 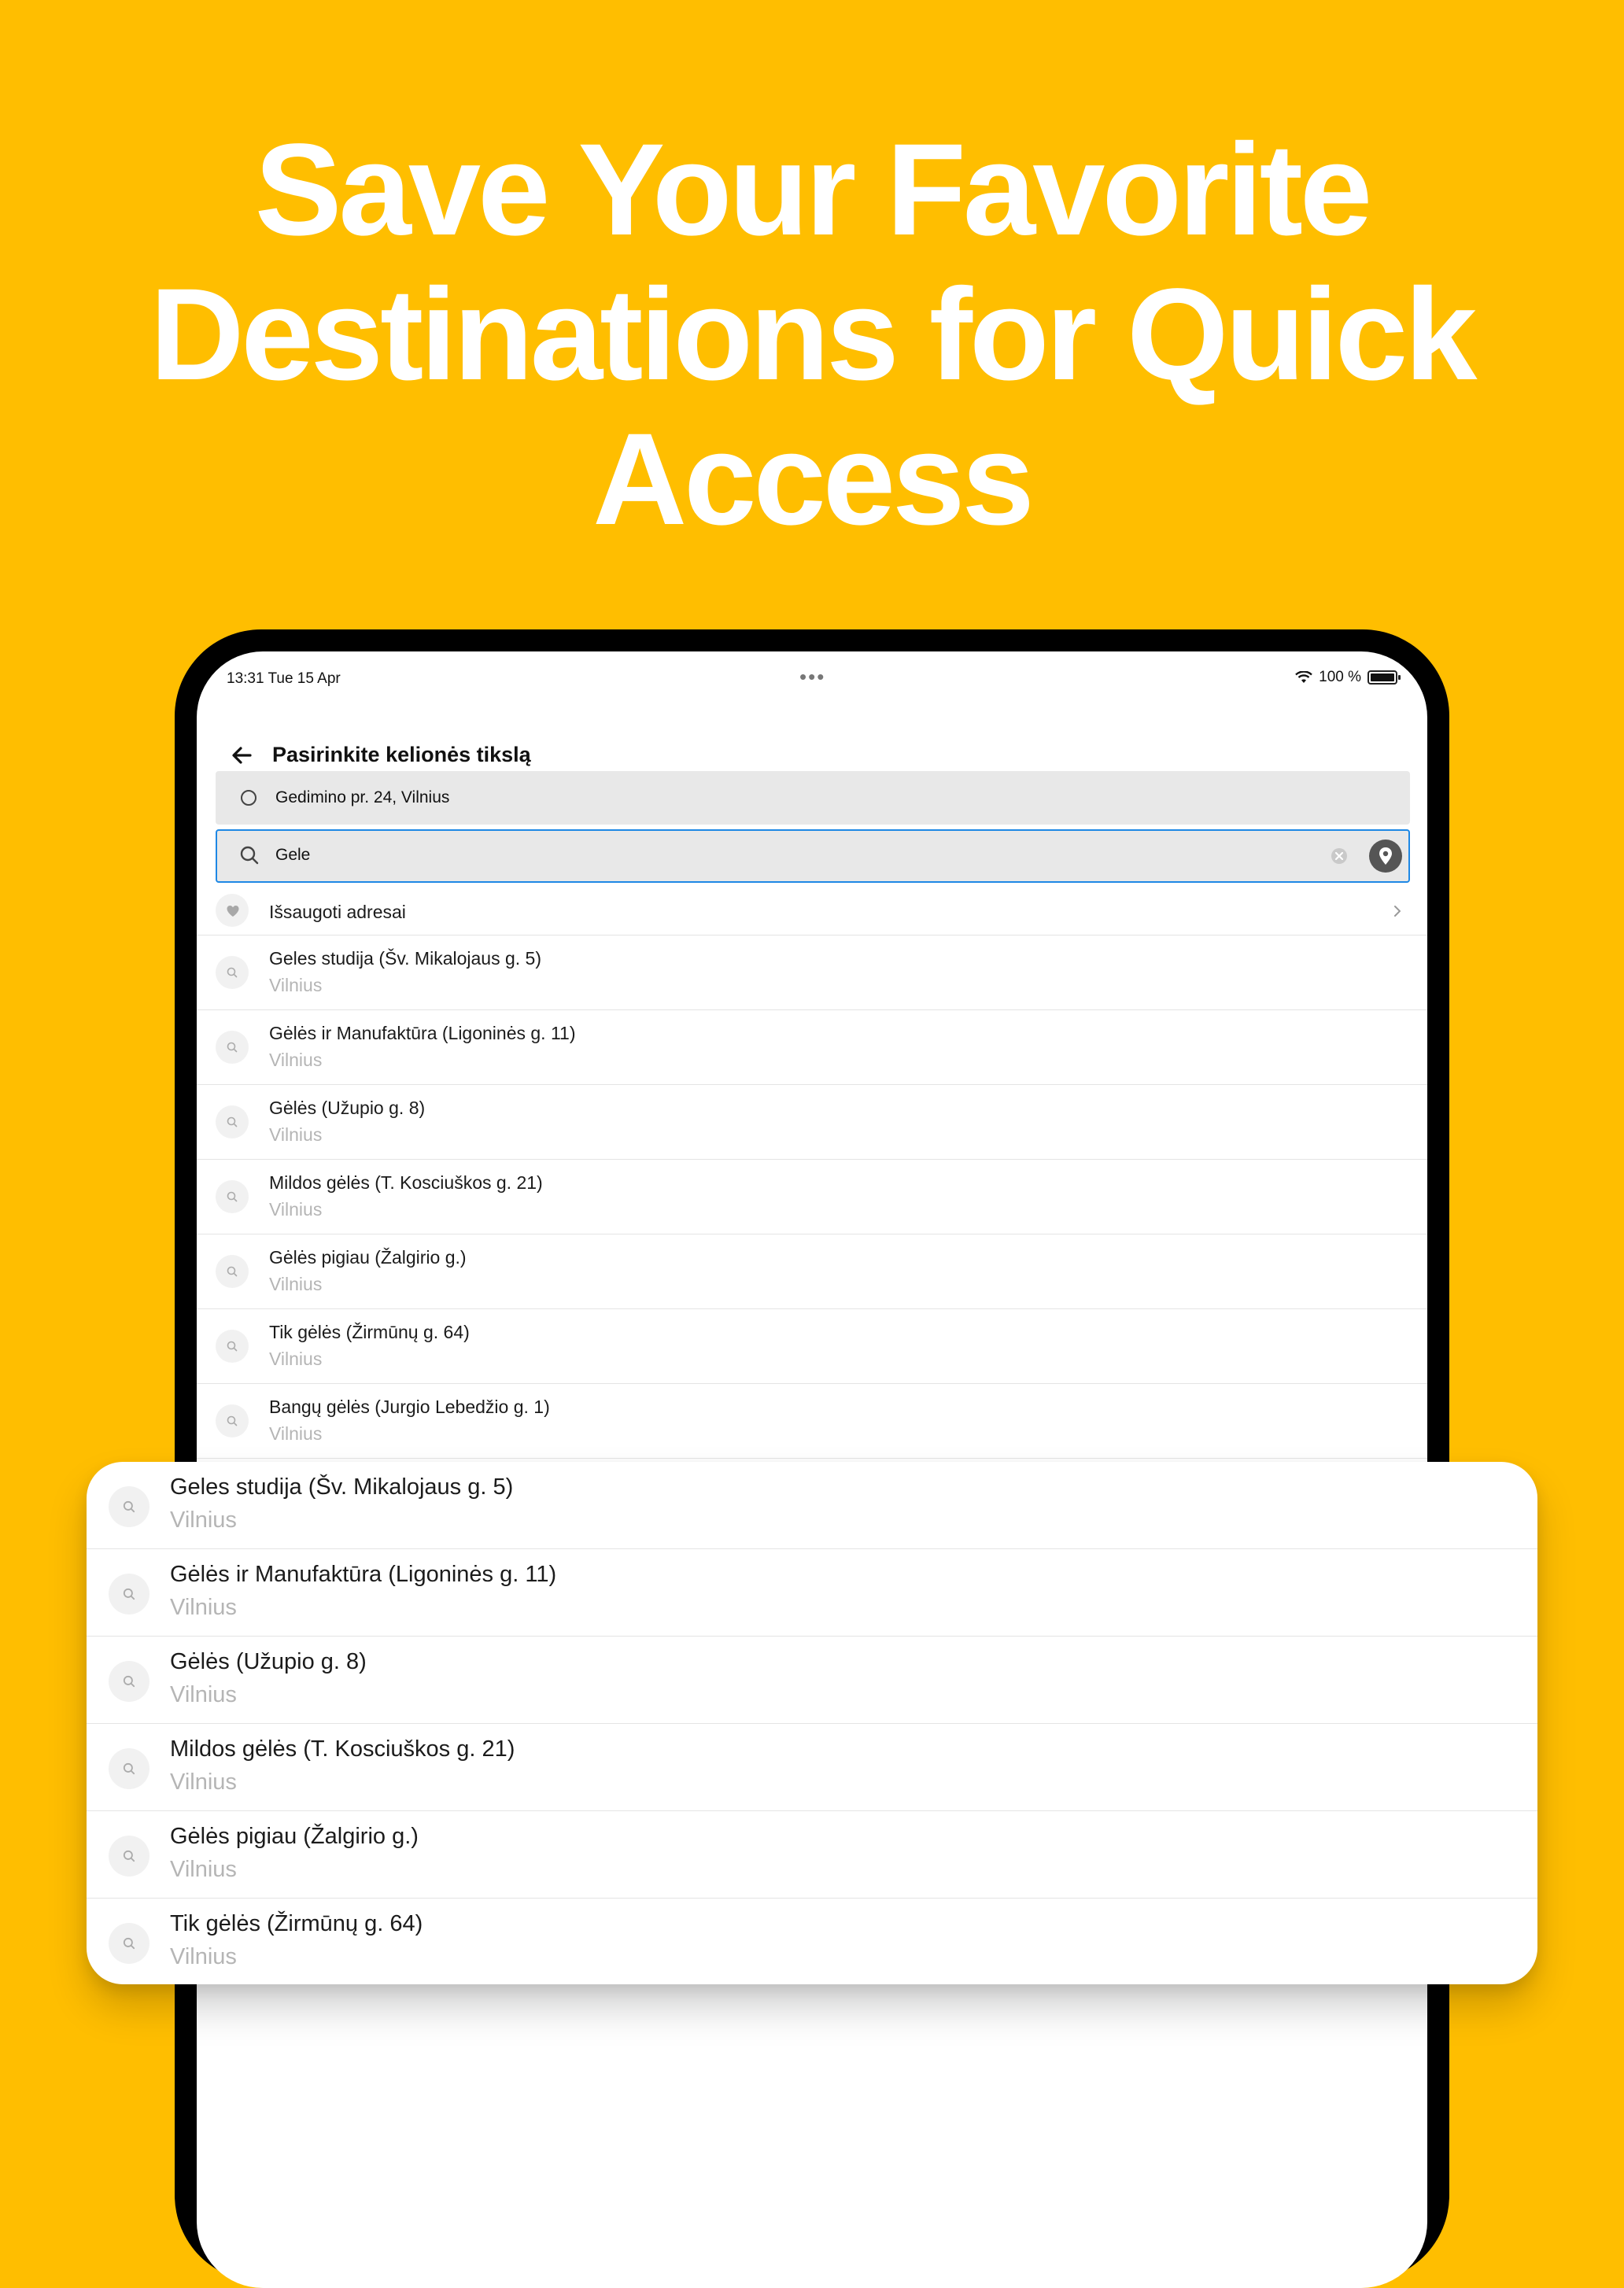 I want to click on result-row: Gėlės (Užupio g. 8) Vilnius, so click(x=812, y=1122).